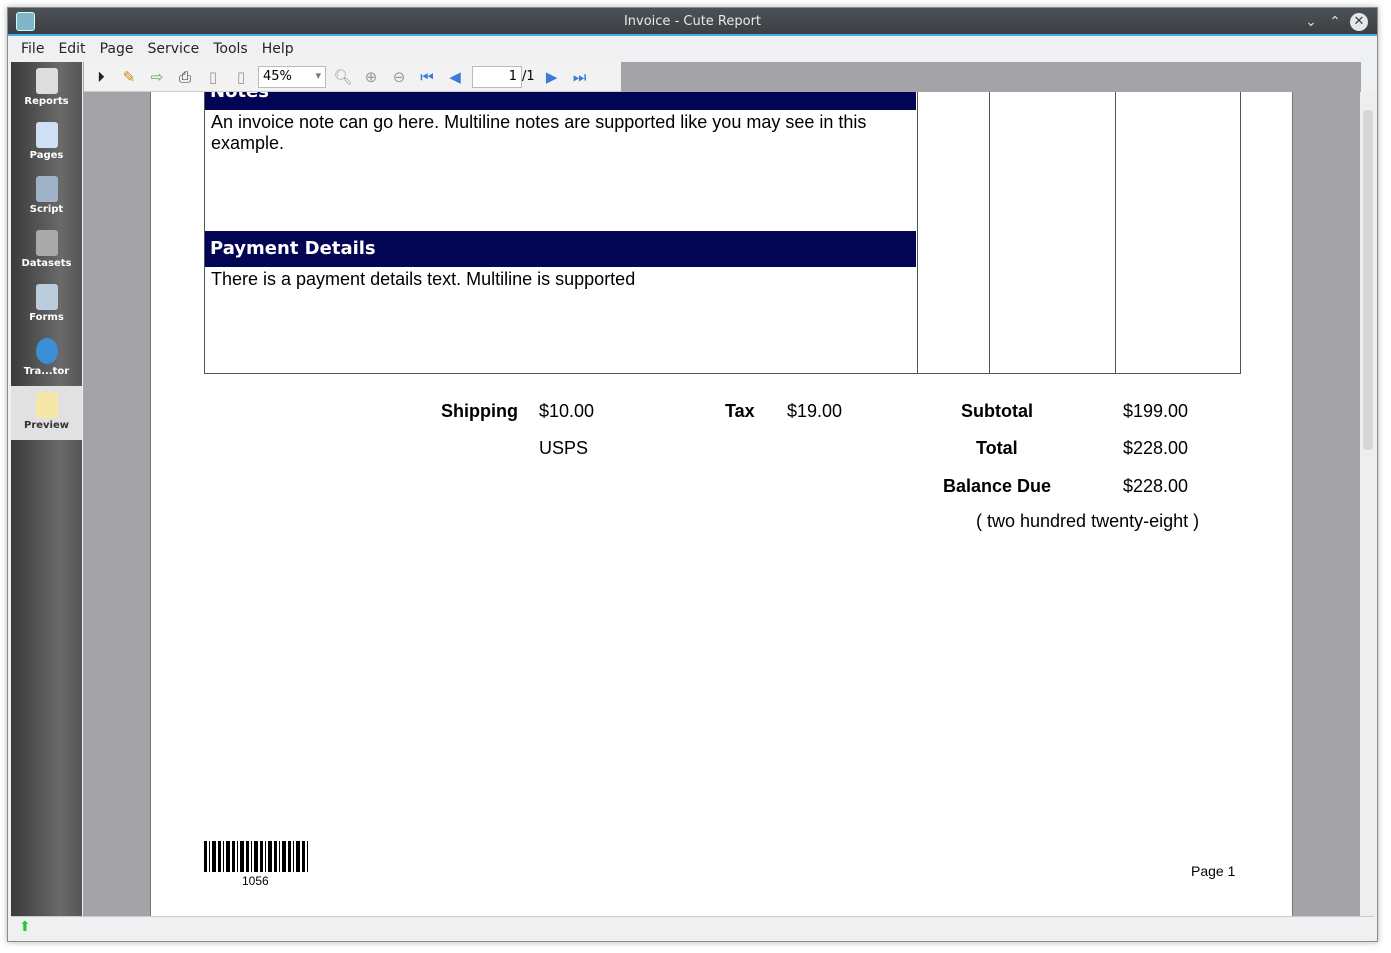 The image size is (1391, 953). What do you see at coordinates (230, 50) in the screenshot?
I see `menu-tools: Tools` at bounding box center [230, 50].